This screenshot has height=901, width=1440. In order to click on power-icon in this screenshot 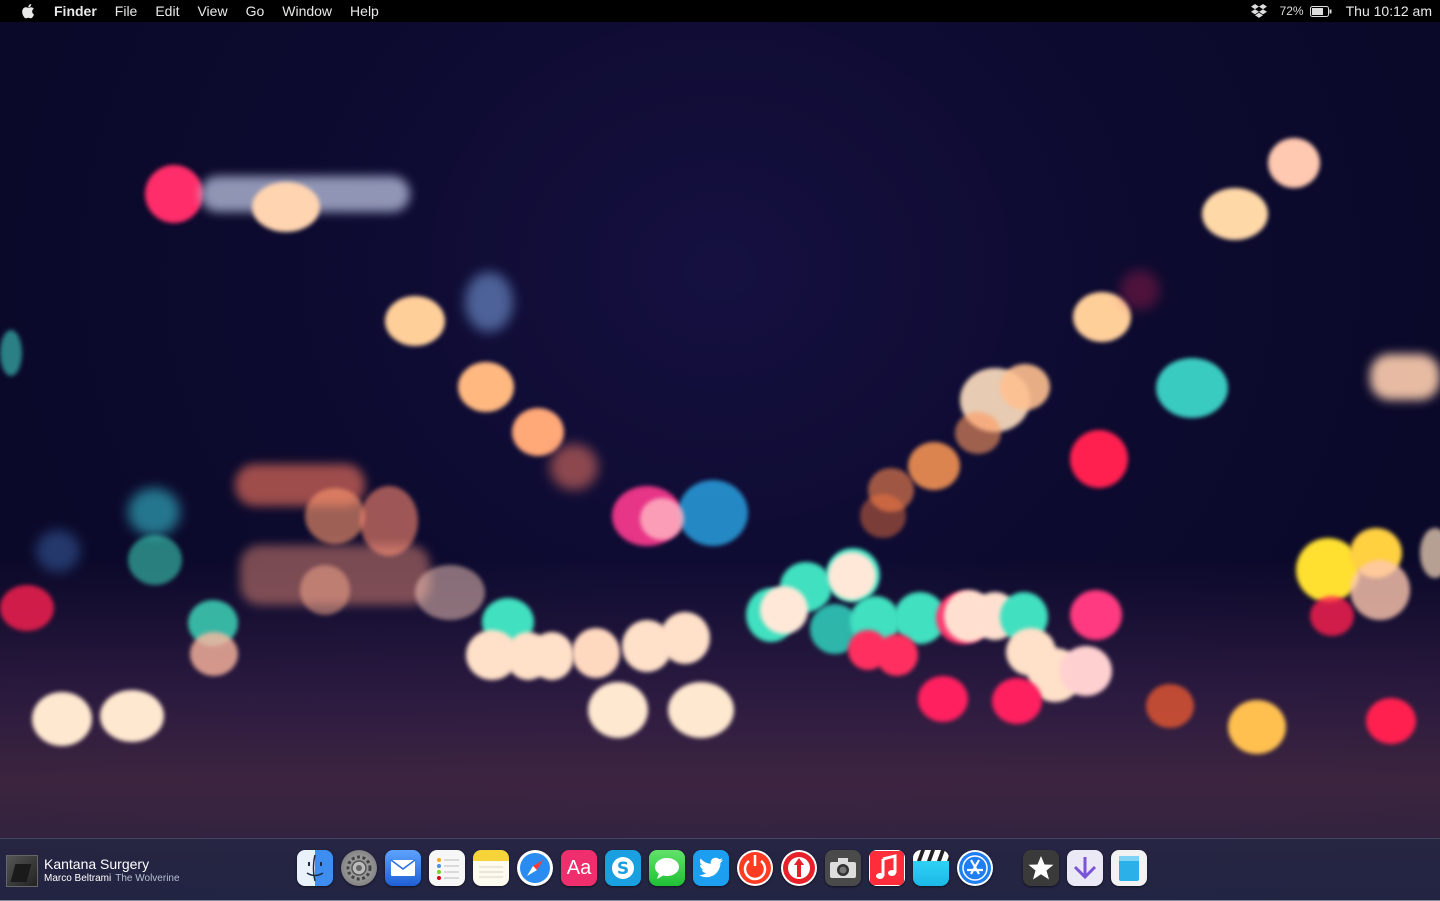, I will do `click(755, 868)`.